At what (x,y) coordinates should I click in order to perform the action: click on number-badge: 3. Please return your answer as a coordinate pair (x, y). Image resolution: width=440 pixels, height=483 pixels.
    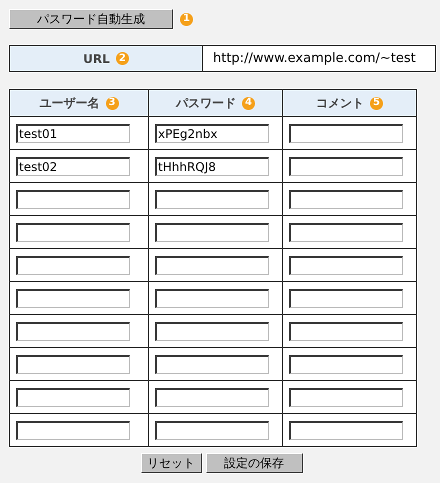
    Looking at the image, I should click on (112, 103).